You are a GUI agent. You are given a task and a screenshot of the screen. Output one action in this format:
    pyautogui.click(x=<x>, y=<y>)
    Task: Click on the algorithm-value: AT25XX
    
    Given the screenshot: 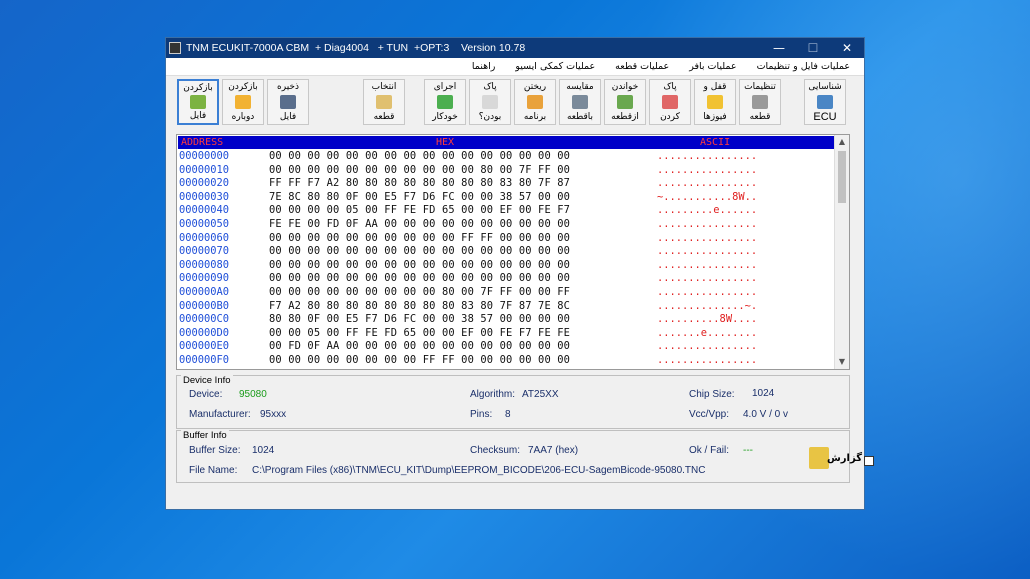 What is the action you would take?
    pyautogui.click(x=540, y=394)
    